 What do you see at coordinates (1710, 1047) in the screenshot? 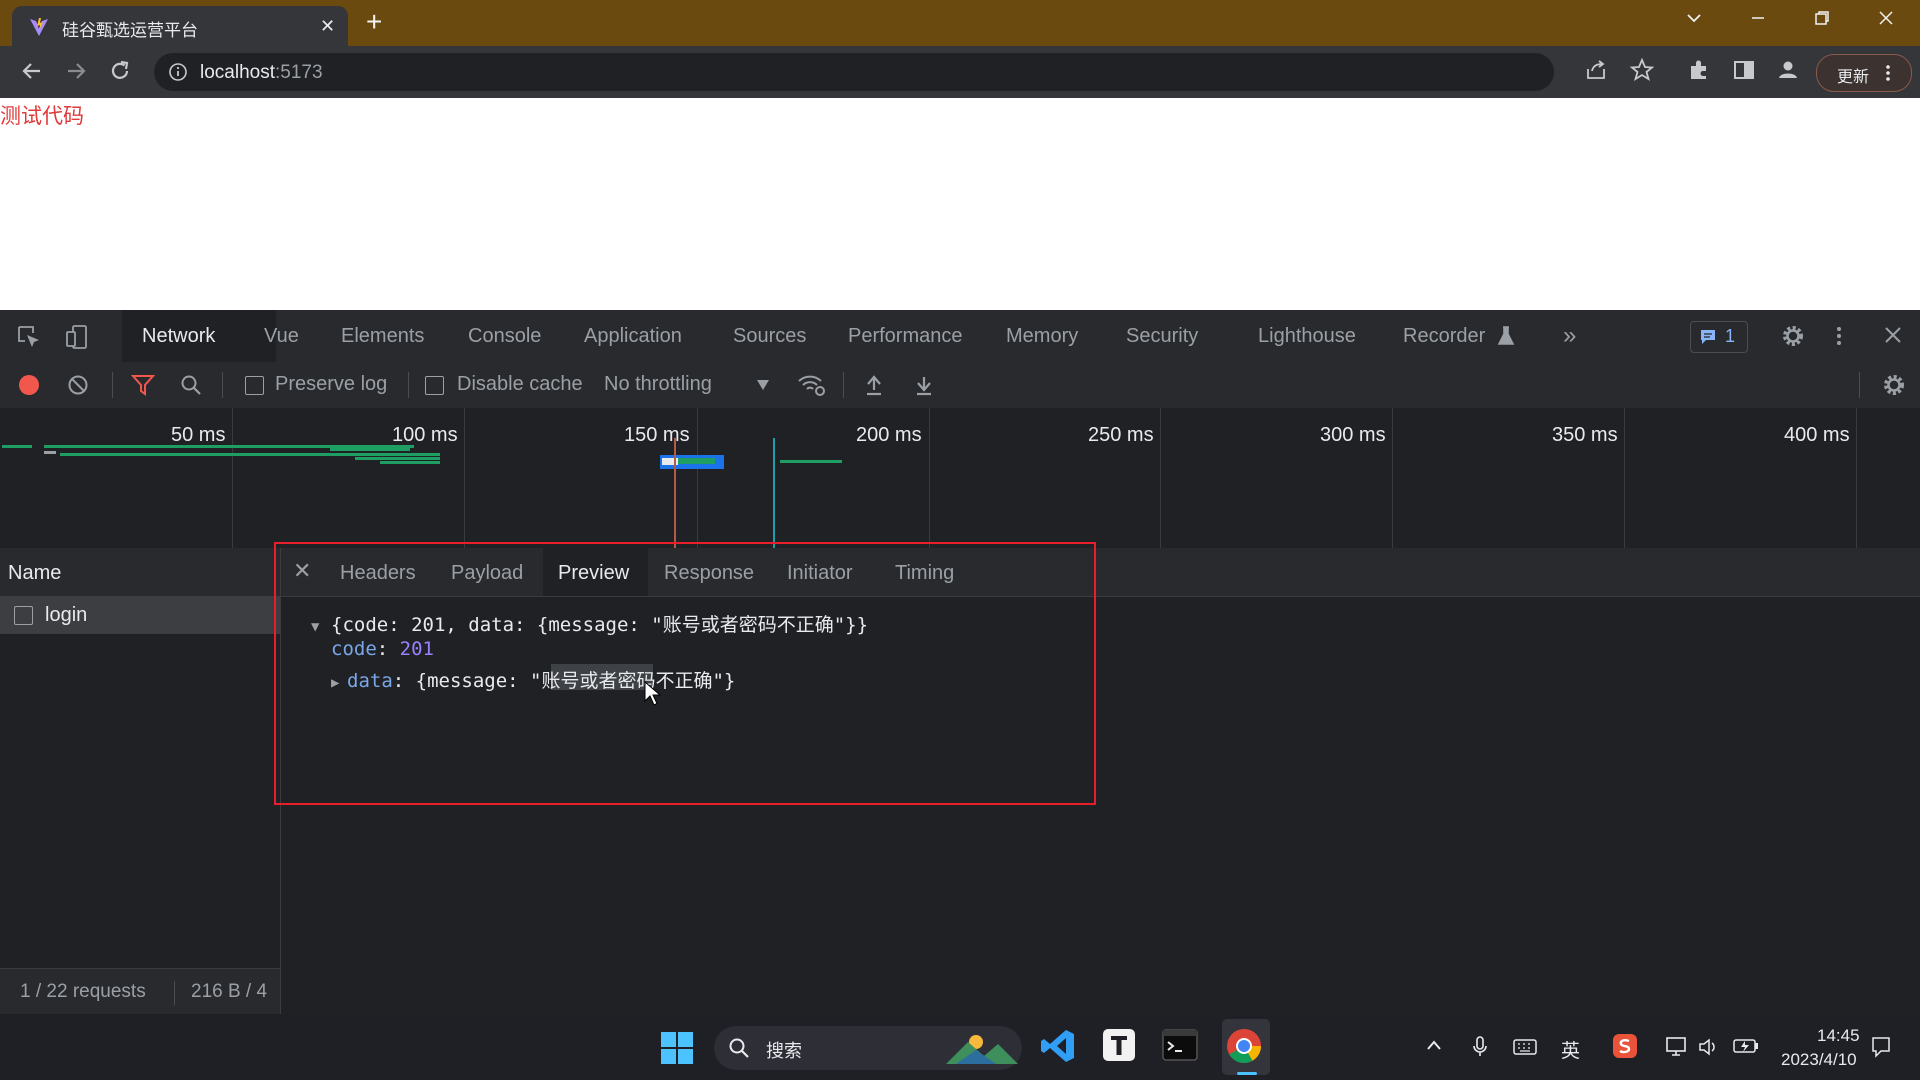
I see `volume-icon` at bounding box center [1710, 1047].